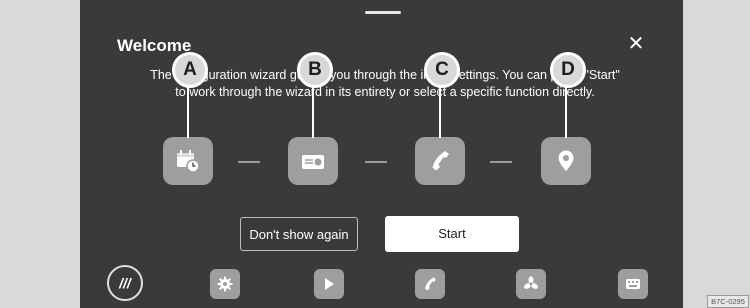 This screenshot has height=308, width=750. What do you see at coordinates (728, 301) in the screenshot?
I see `figure-code: B7C-0295` at bounding box center [728, 301].